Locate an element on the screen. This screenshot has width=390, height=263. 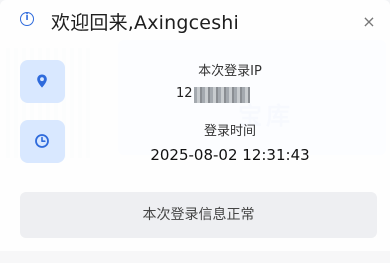
clock-icon-box is located at coordinates (42, 141).